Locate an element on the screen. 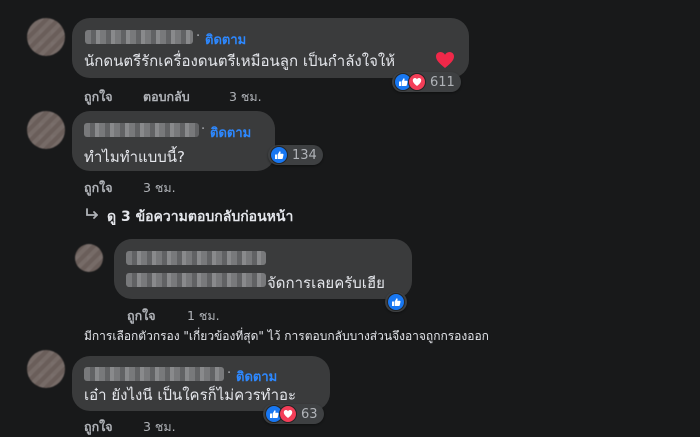 The width and height of the screenshot is (700, 437). reaction-summary: 134 is located at coordinates (295, 155).